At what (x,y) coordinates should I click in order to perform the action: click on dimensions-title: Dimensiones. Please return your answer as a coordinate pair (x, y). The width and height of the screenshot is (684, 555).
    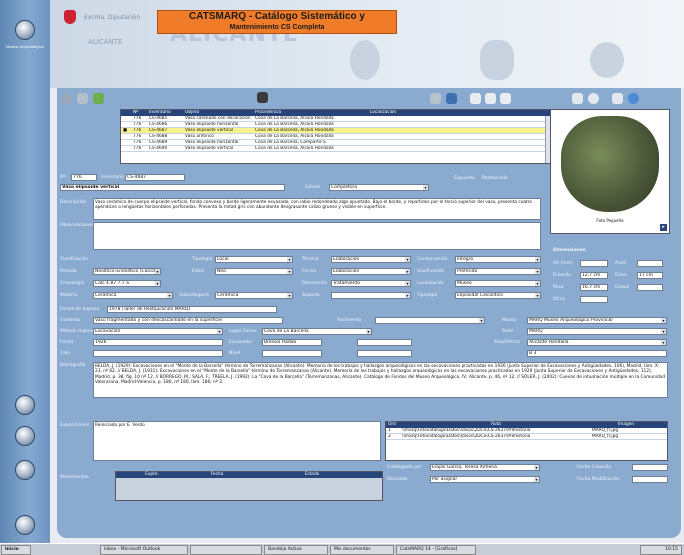
    Looking at the image, I should click on (569, 250).